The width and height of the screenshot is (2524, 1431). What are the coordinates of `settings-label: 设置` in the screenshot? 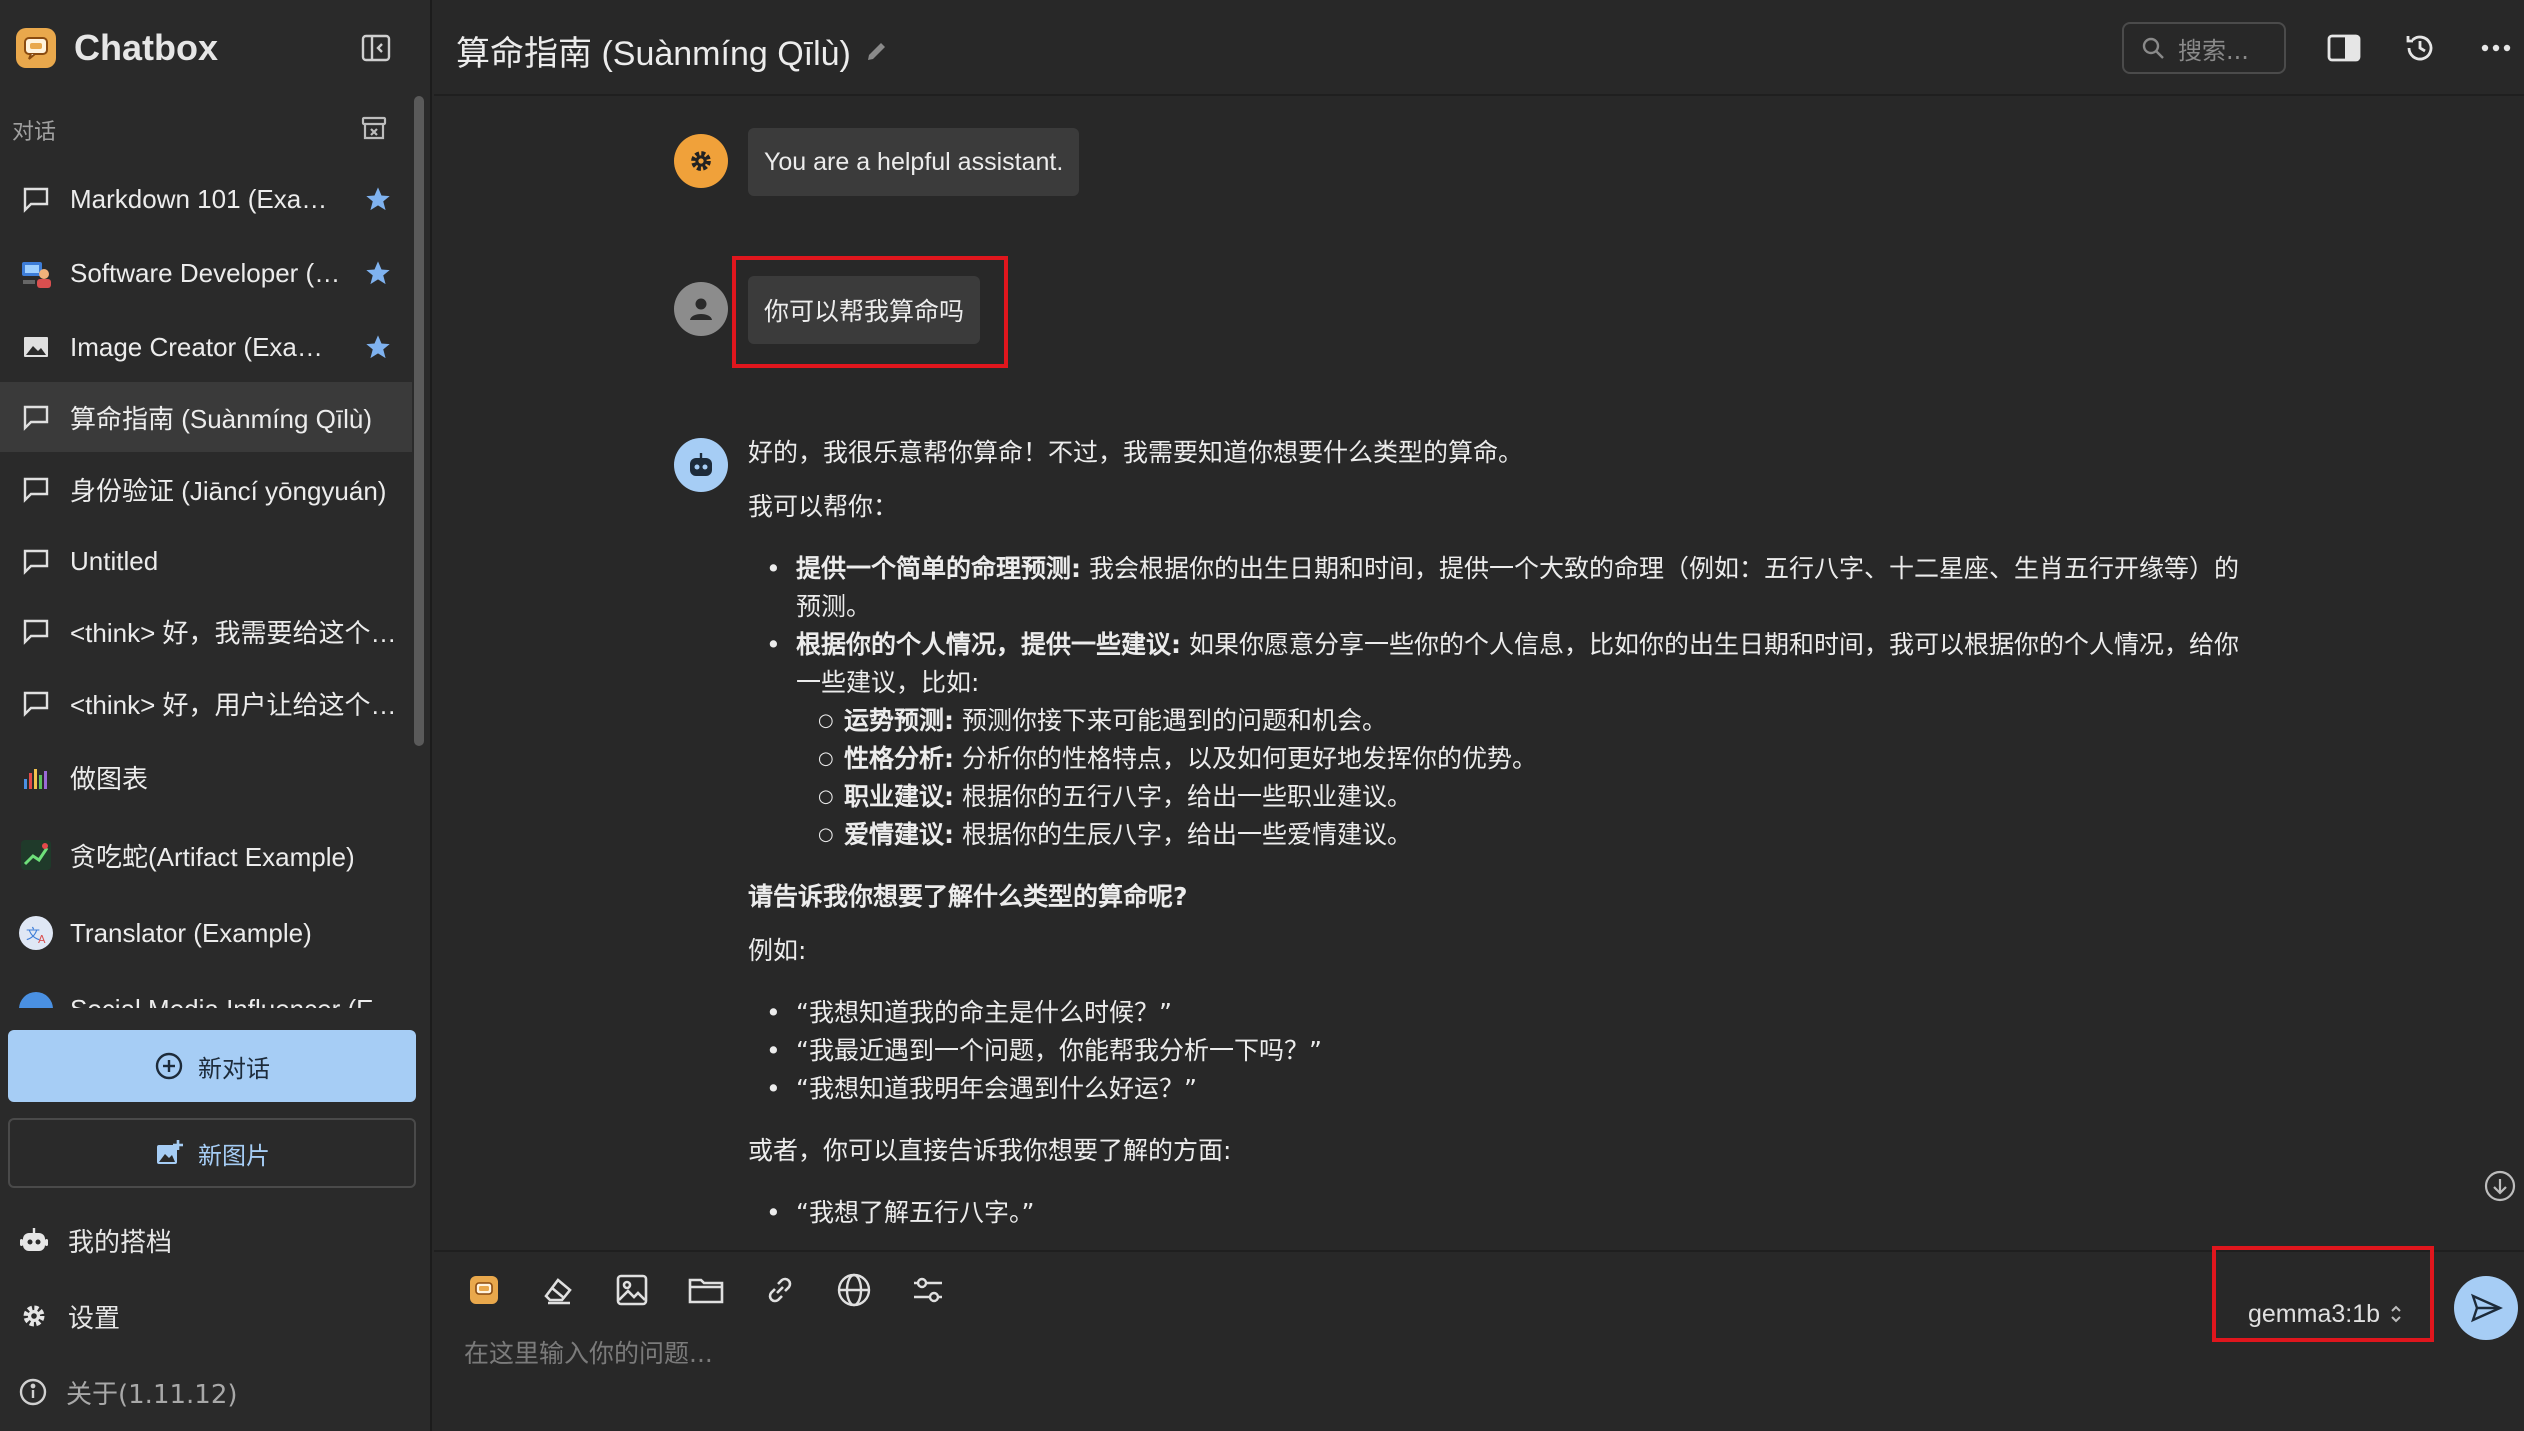 It's located at (94, 1318).